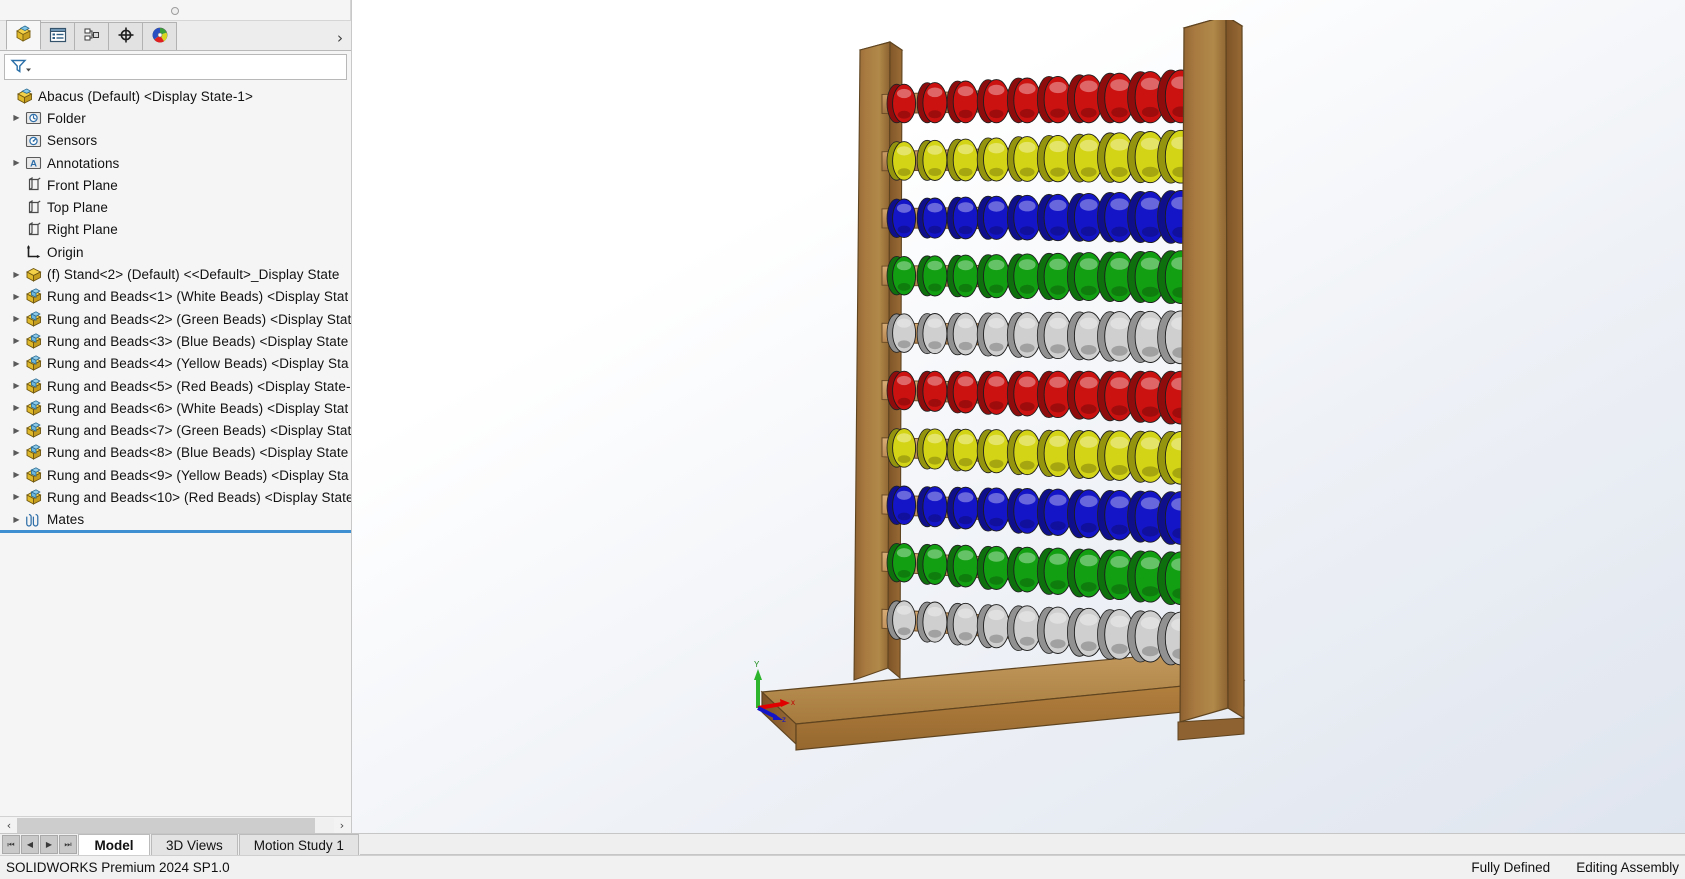 The image size is (1685, 879). What do you see at coordinates (68, 844) in the screenshot?
I see `last-sheet-button: ⏭` at bounding box center [68, 844].